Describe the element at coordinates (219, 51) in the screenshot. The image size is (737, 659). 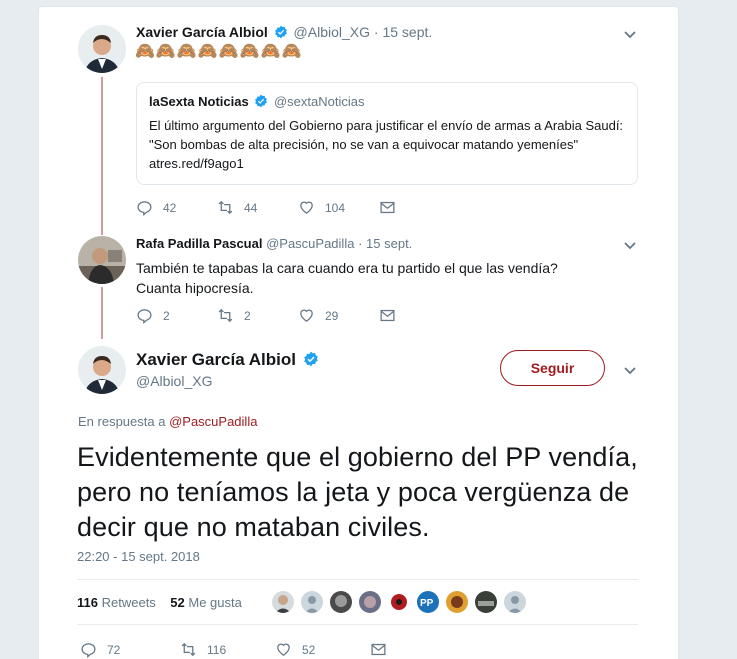
I see `emoji-text: 🙈🙈🙈🙈🙈🙈🙈🙈` at that location.